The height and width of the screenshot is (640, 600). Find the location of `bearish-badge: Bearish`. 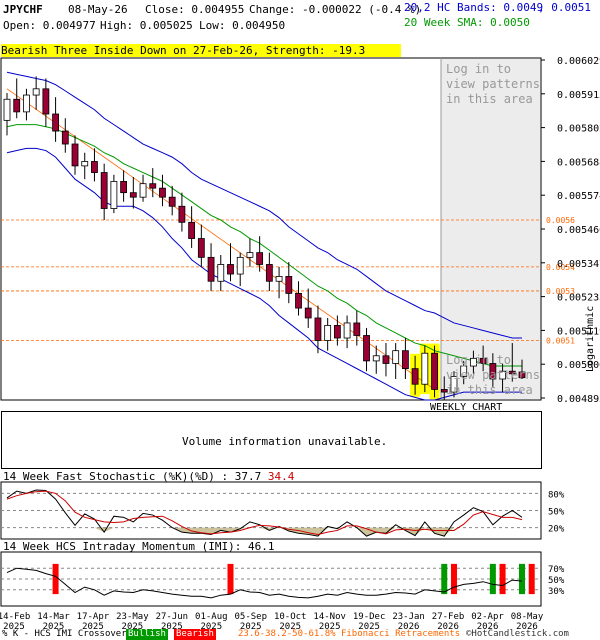

bearish-badge: Bearish is located at coordinates (195, 634).